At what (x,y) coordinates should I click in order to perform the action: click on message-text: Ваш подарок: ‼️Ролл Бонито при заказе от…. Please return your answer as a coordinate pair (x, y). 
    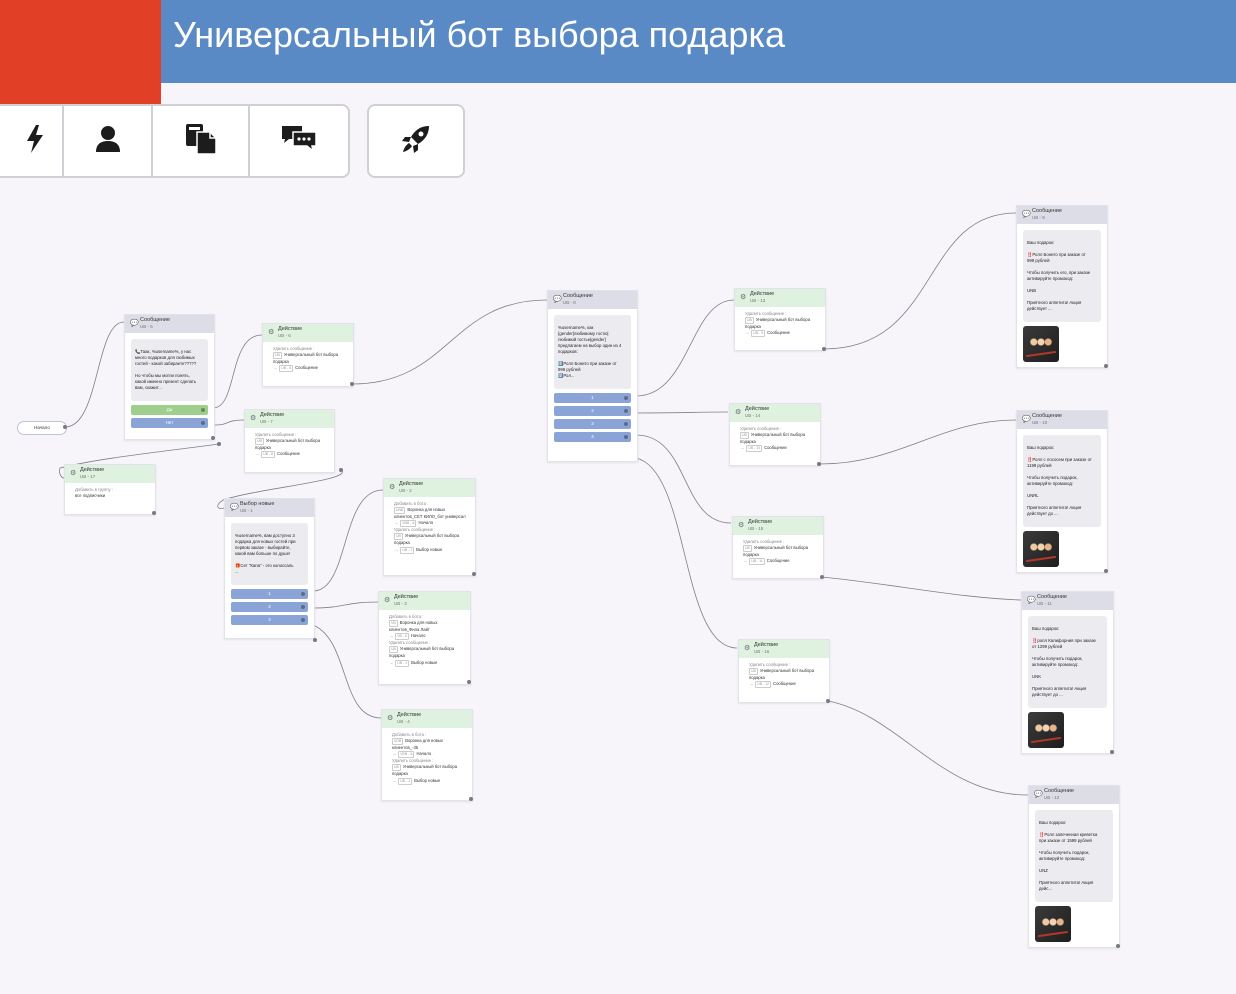
    Looking at the image, I should click on (1062, 276).